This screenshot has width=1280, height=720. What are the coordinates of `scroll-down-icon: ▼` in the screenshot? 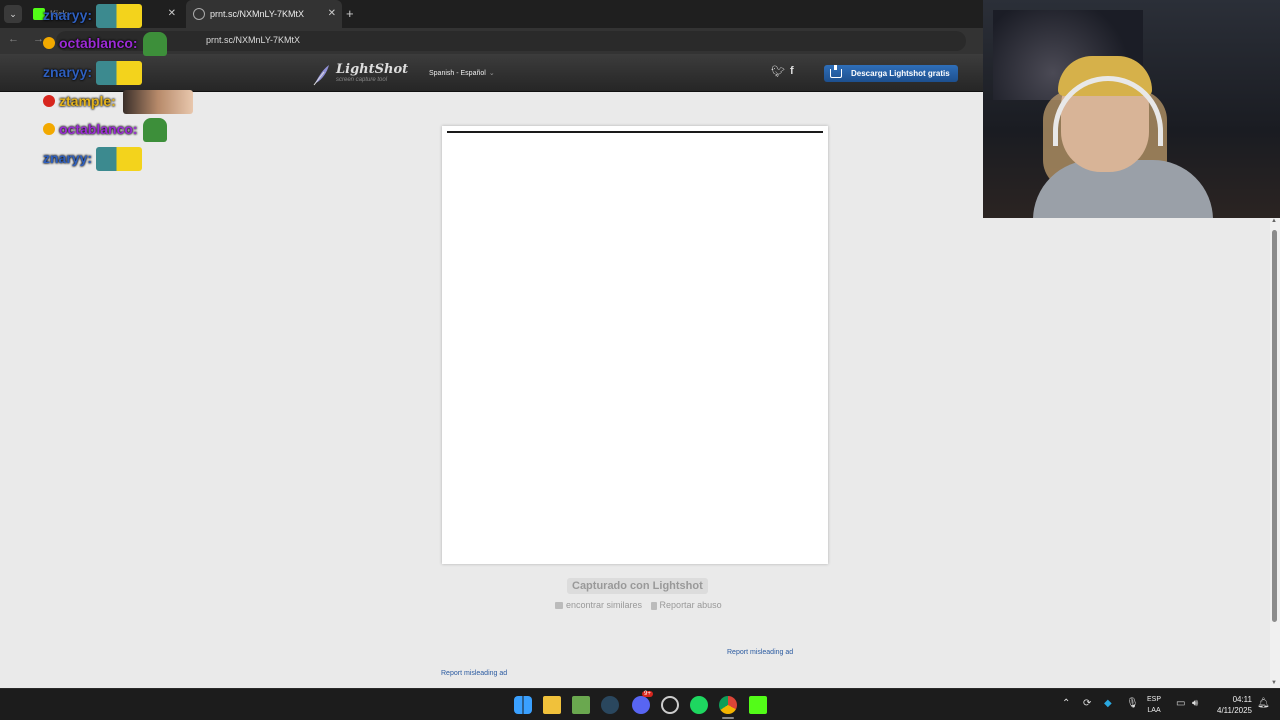 It's located at (1274, 683).